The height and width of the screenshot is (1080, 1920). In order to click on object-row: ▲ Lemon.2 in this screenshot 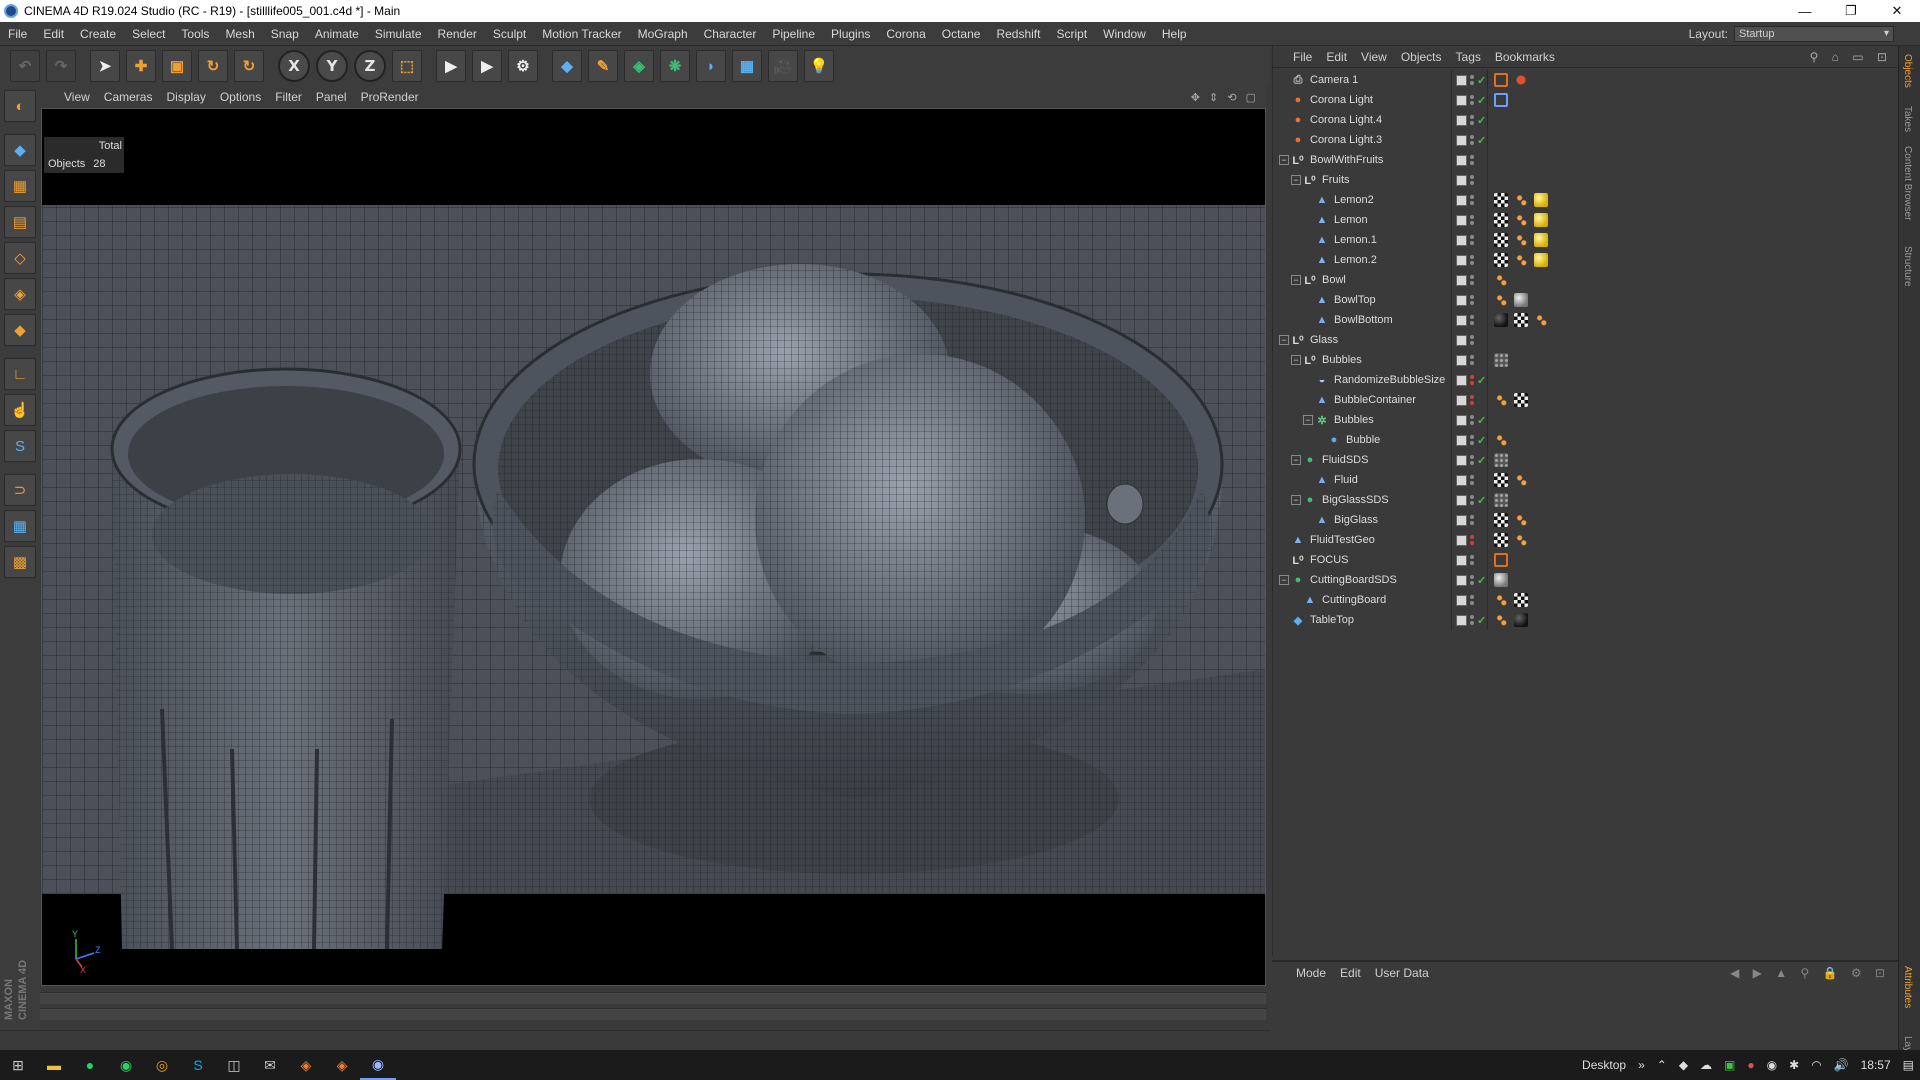, I will do `click(1586, 260)`.